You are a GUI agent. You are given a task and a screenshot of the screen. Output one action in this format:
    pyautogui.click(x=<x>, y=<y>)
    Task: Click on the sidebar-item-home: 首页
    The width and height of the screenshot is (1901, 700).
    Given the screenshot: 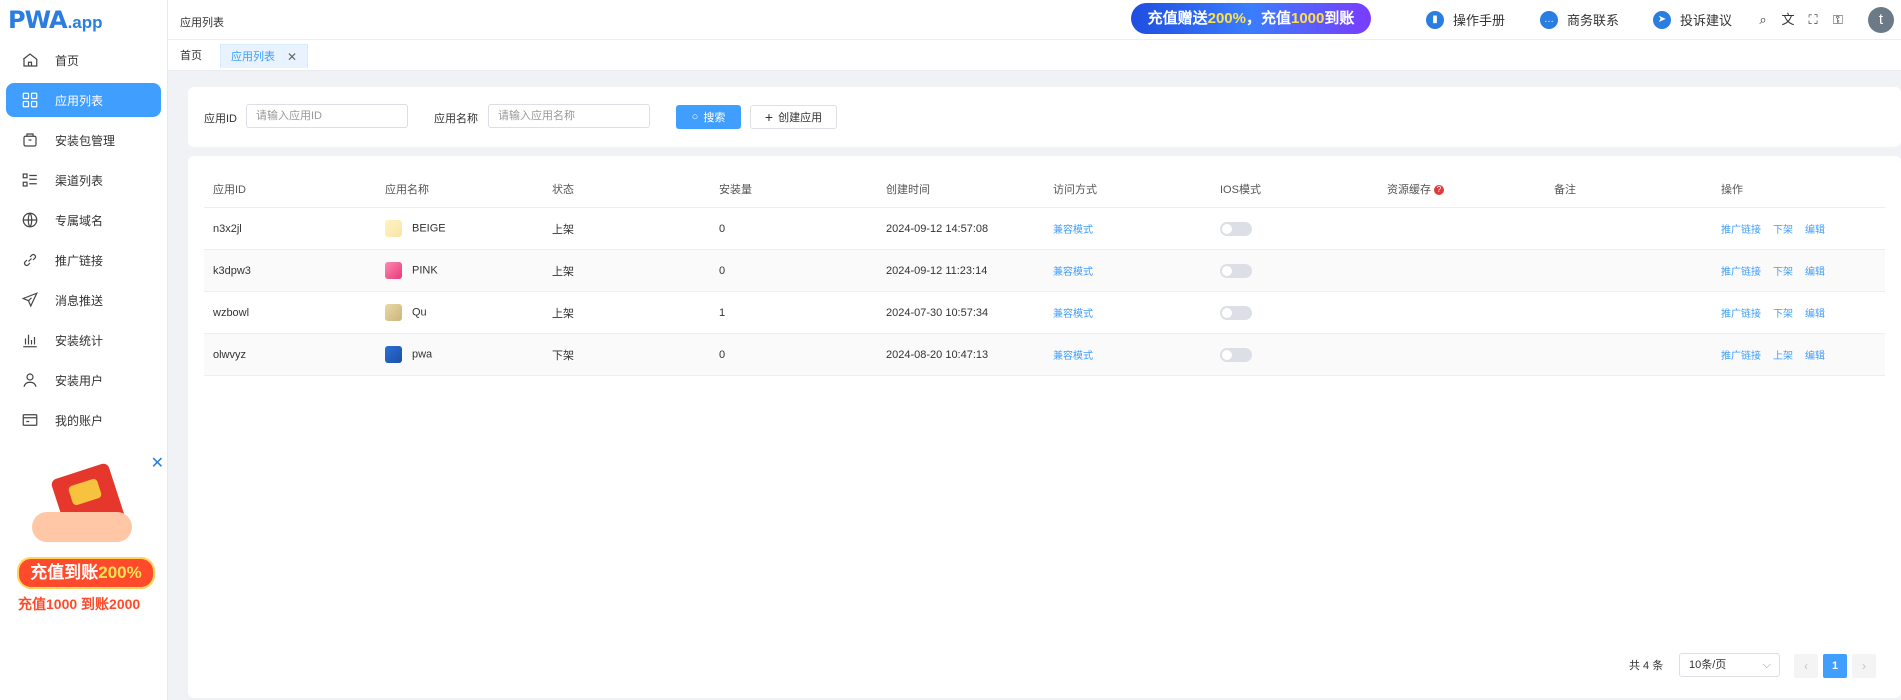 What is the action you would take?
    pyautogui.click(x=83, y=60)
    